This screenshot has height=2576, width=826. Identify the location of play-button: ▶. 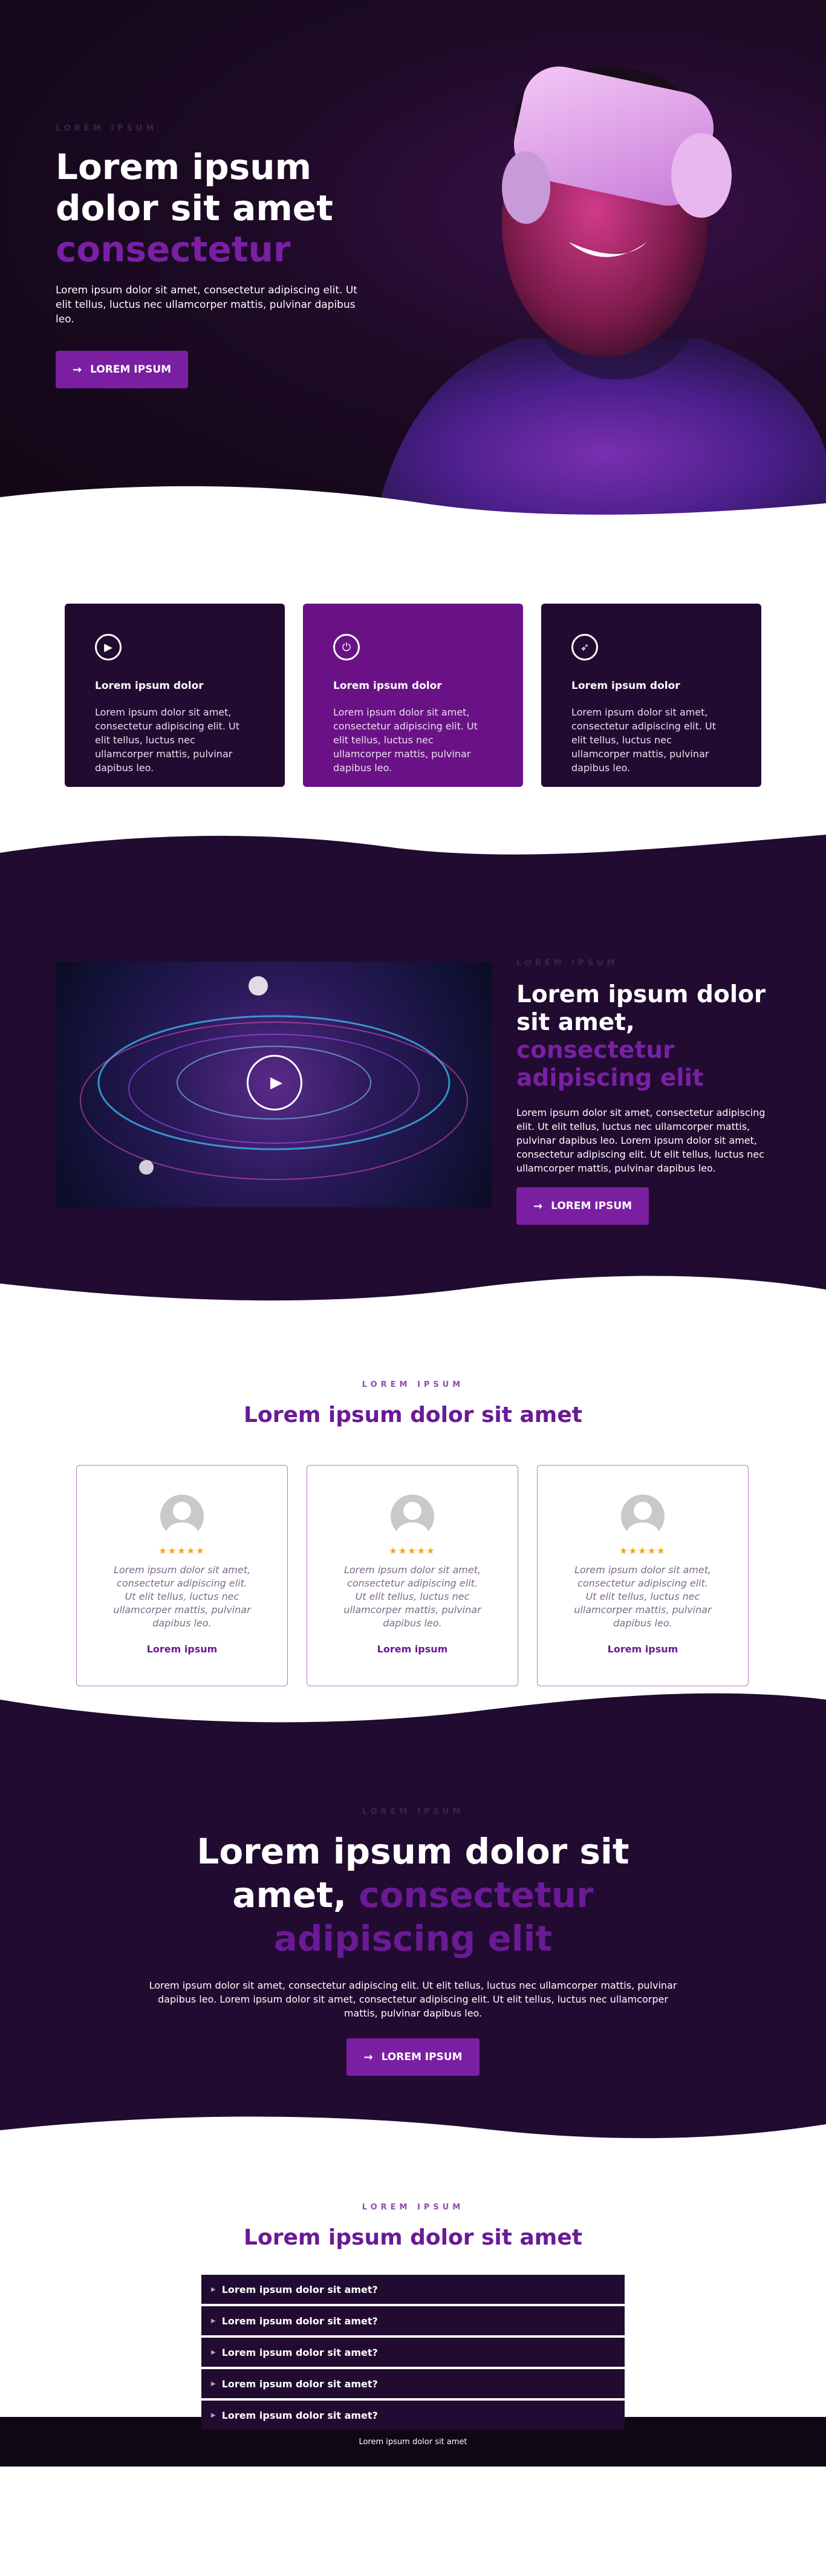
(274, 1082).